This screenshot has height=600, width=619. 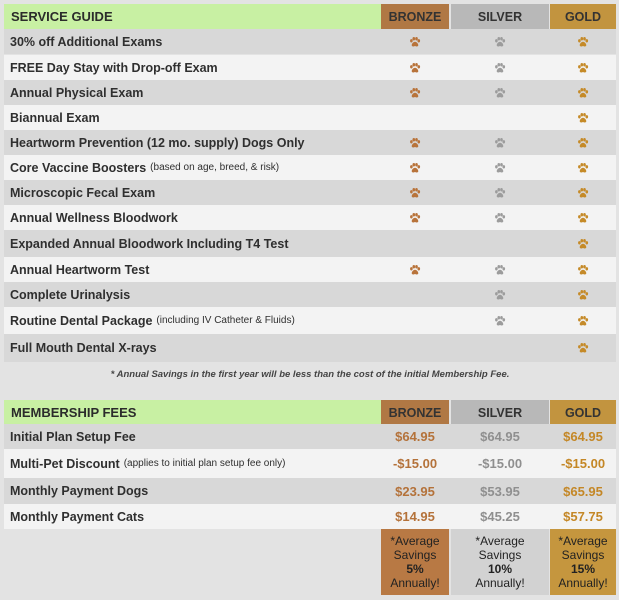 What do you see at coordinates (583, 516) in the screenshot?
I see `gold-price: $57.75` at bounding box center [583, 516].